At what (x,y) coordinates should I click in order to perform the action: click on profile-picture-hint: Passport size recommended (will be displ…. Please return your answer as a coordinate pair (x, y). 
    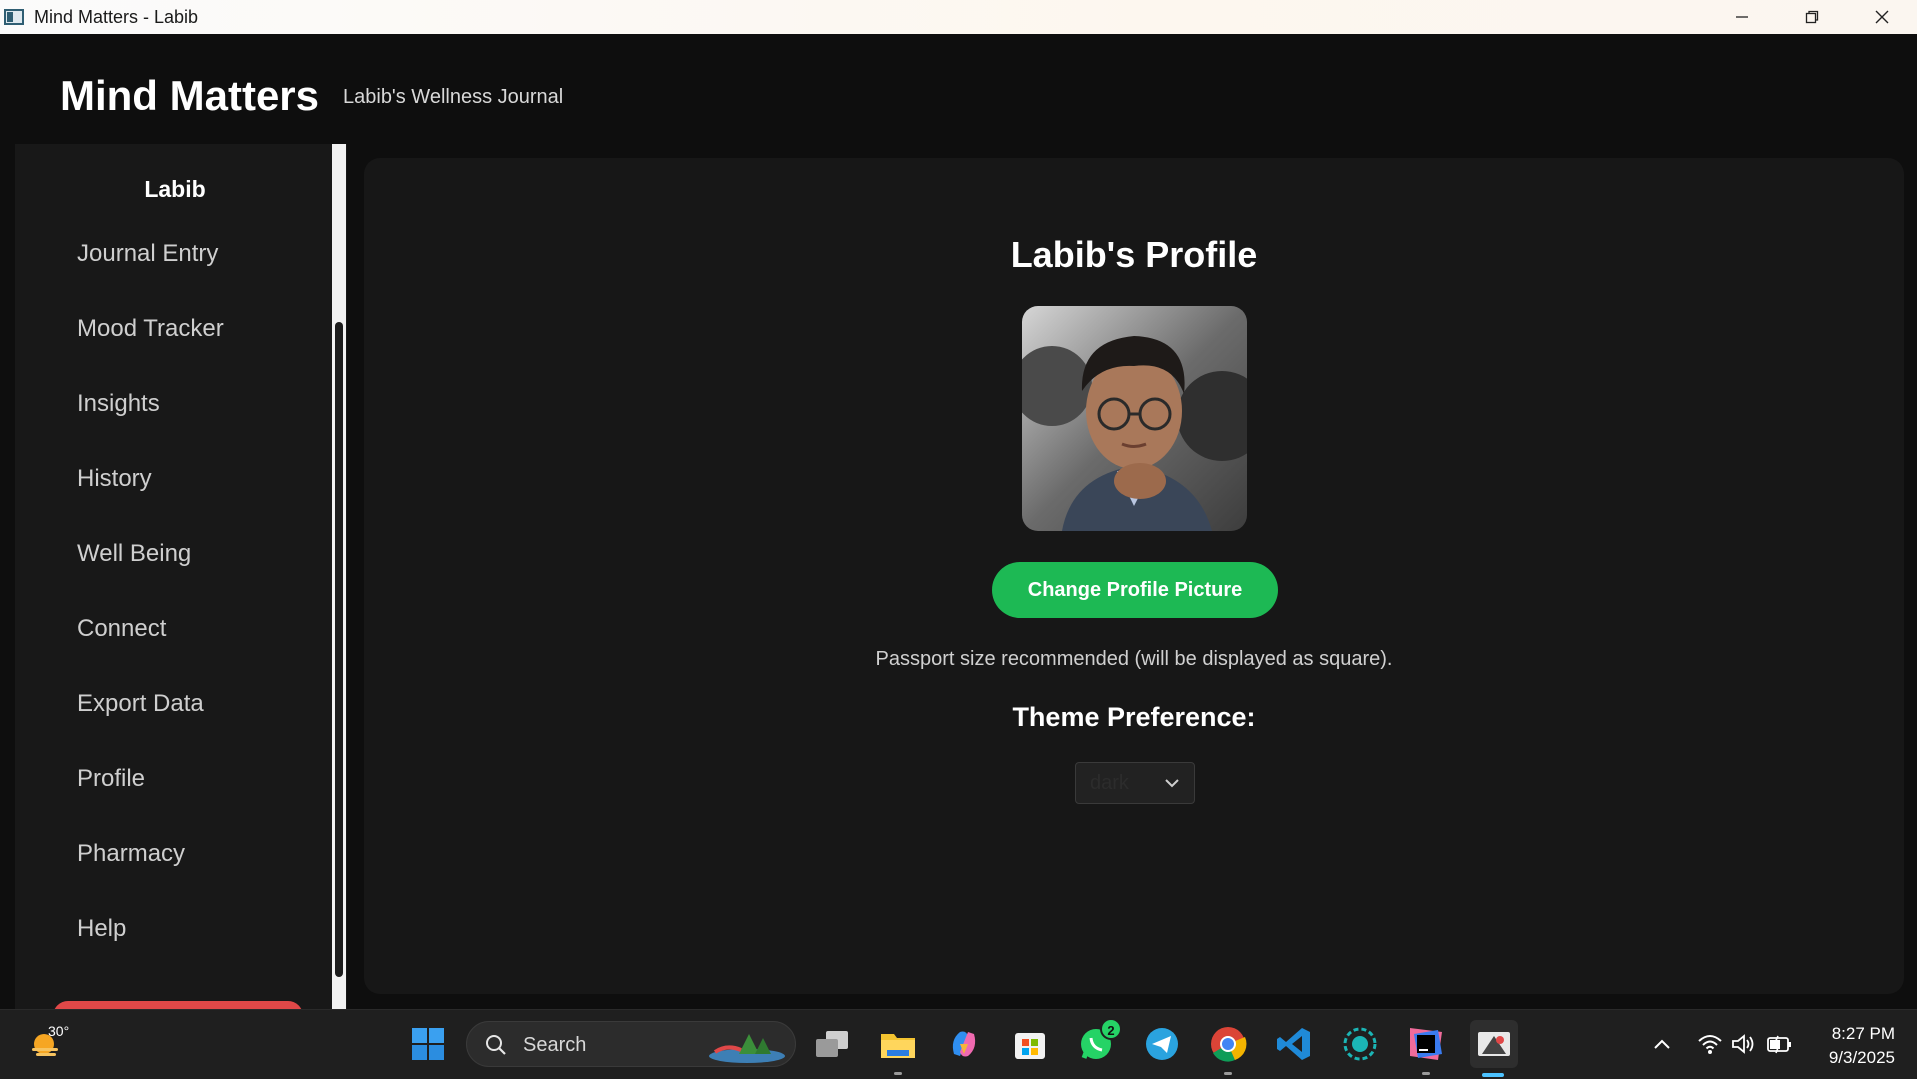
    Looking at the image, I should click on (1134, 659).